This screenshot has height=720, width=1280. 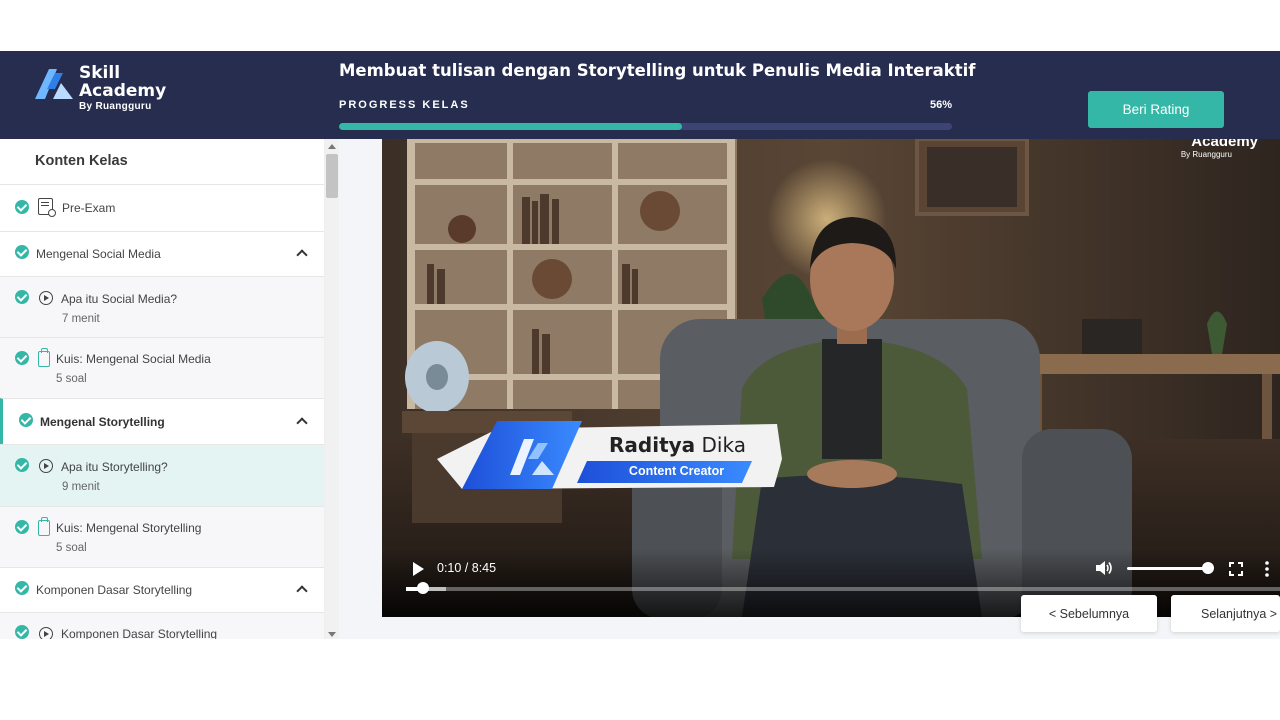 I want to click on sidebar-item-label: Komponen Dasar Storytelling, so click(x=139, y=633).